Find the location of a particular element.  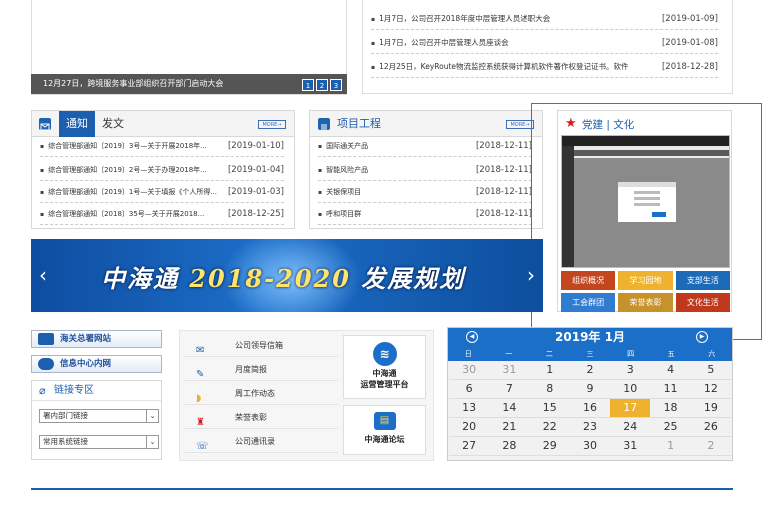

slider-caption: 12月27日，跨境服务事业部组织召开部门启动大会 is located at coordinates (189, 84).